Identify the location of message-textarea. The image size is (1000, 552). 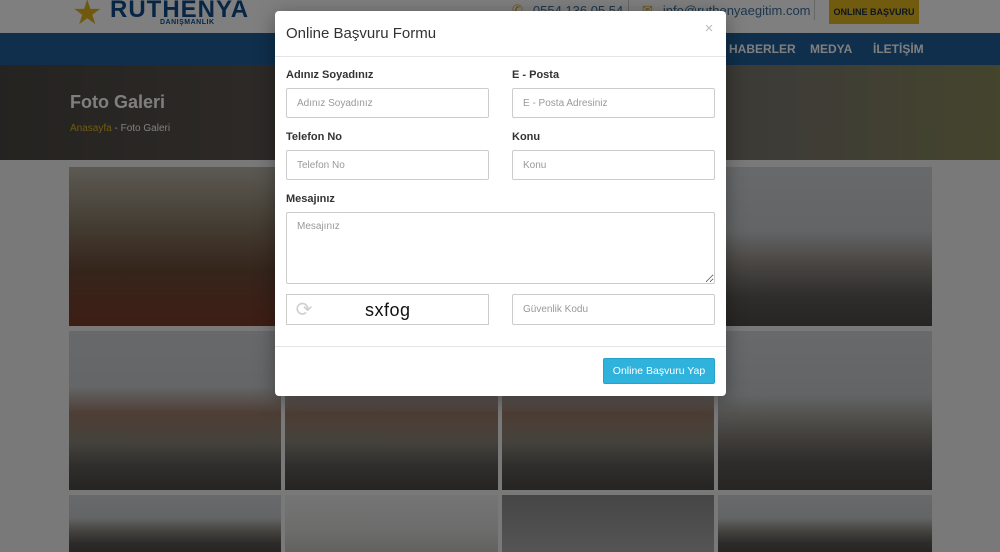
(500, 248).